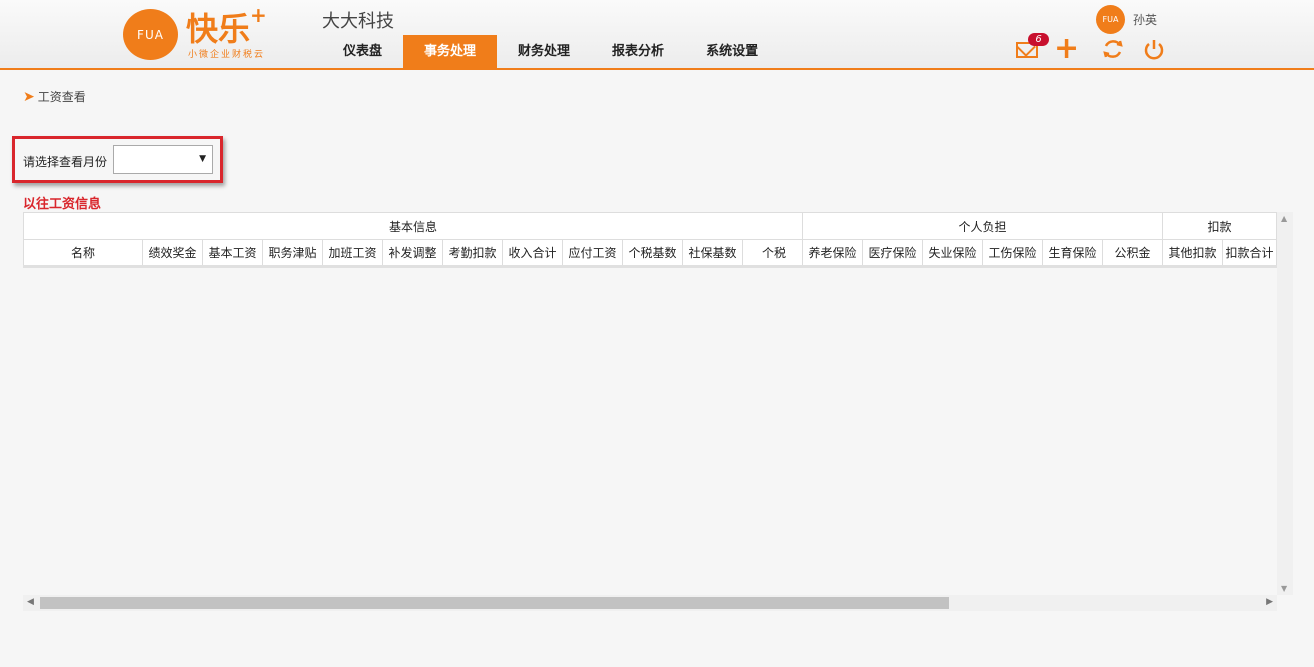  What do you see at coordinates (544, 51) in the screenshot?
I see `nav-finance: 财务处理` at bounding box center [544, 51].